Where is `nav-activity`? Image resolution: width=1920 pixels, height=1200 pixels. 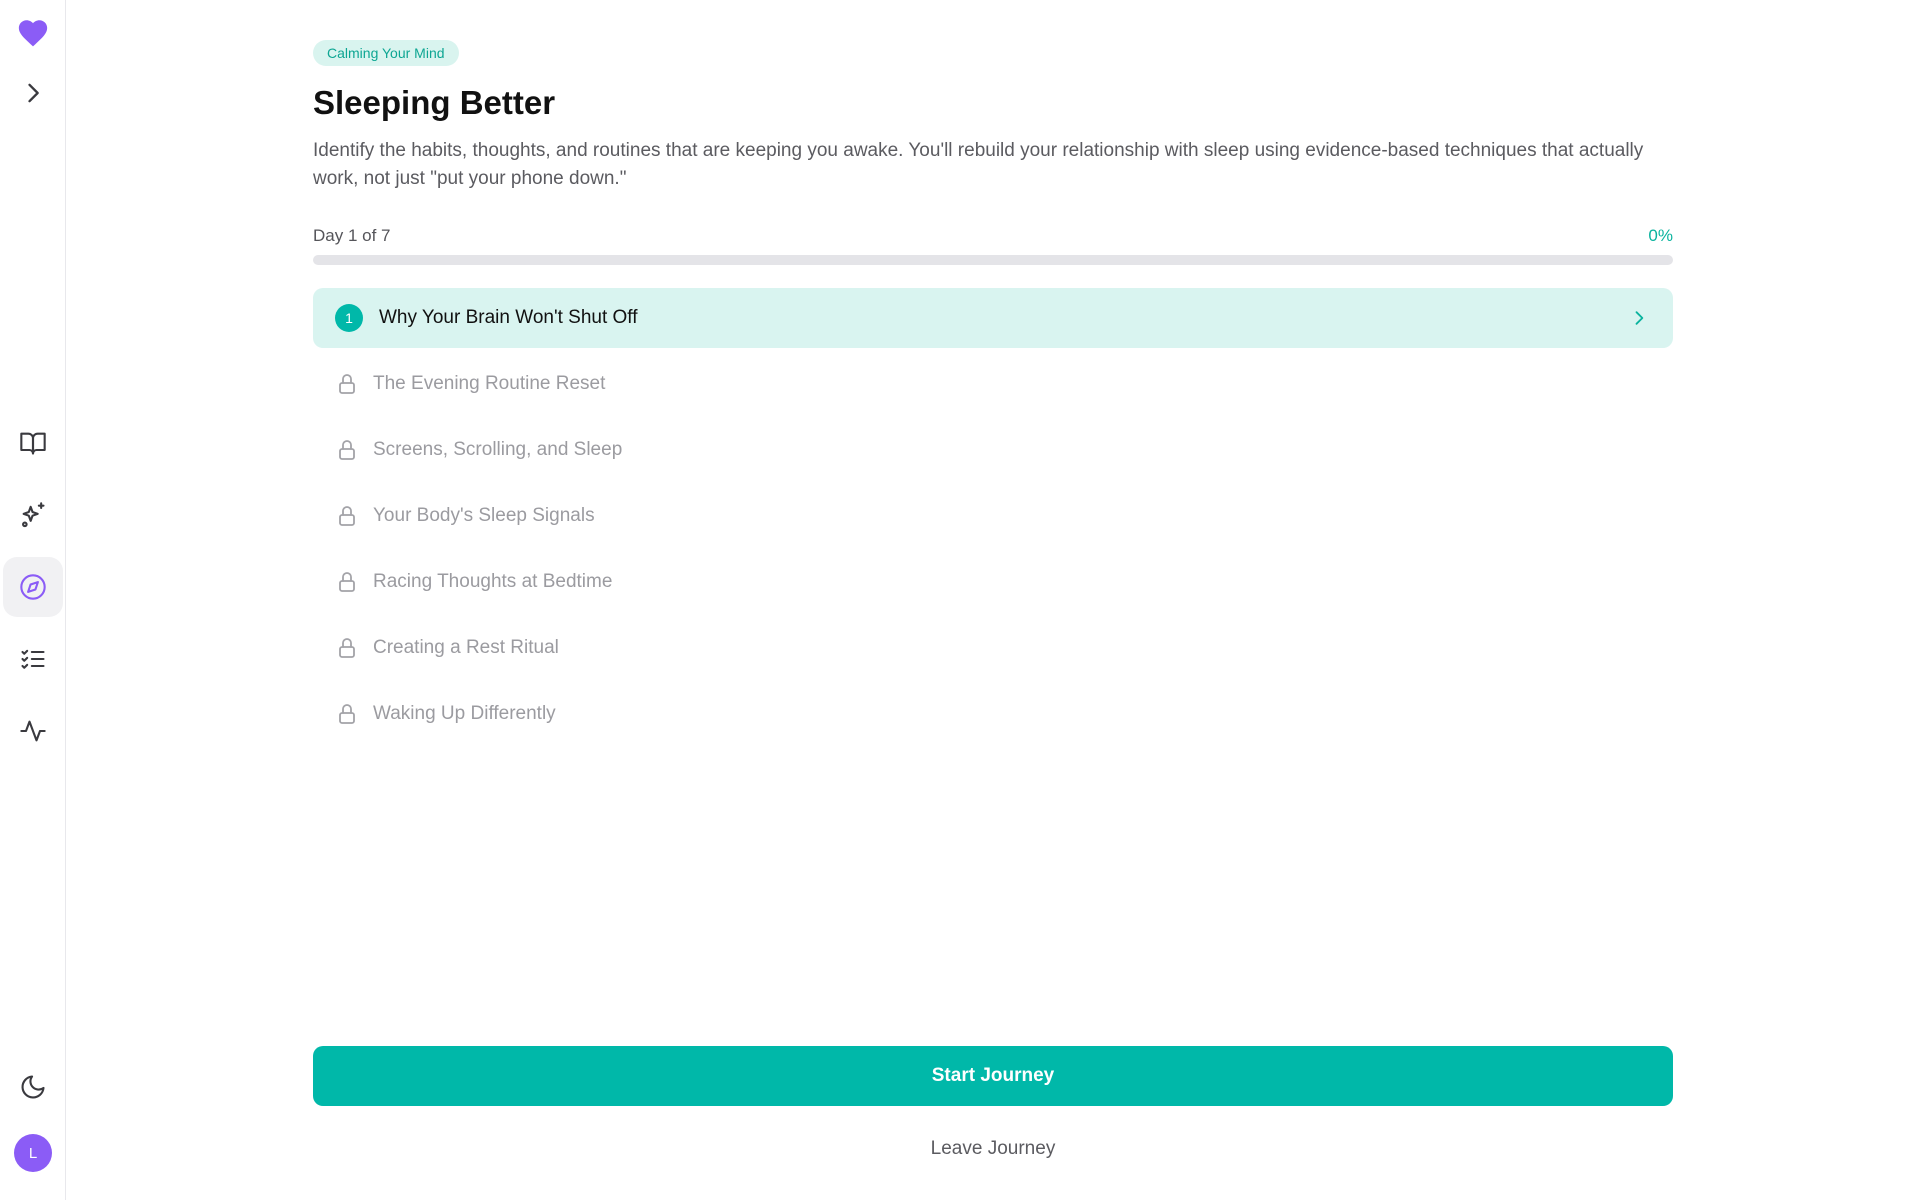
nav-activity is located at coordinates (33, 731).